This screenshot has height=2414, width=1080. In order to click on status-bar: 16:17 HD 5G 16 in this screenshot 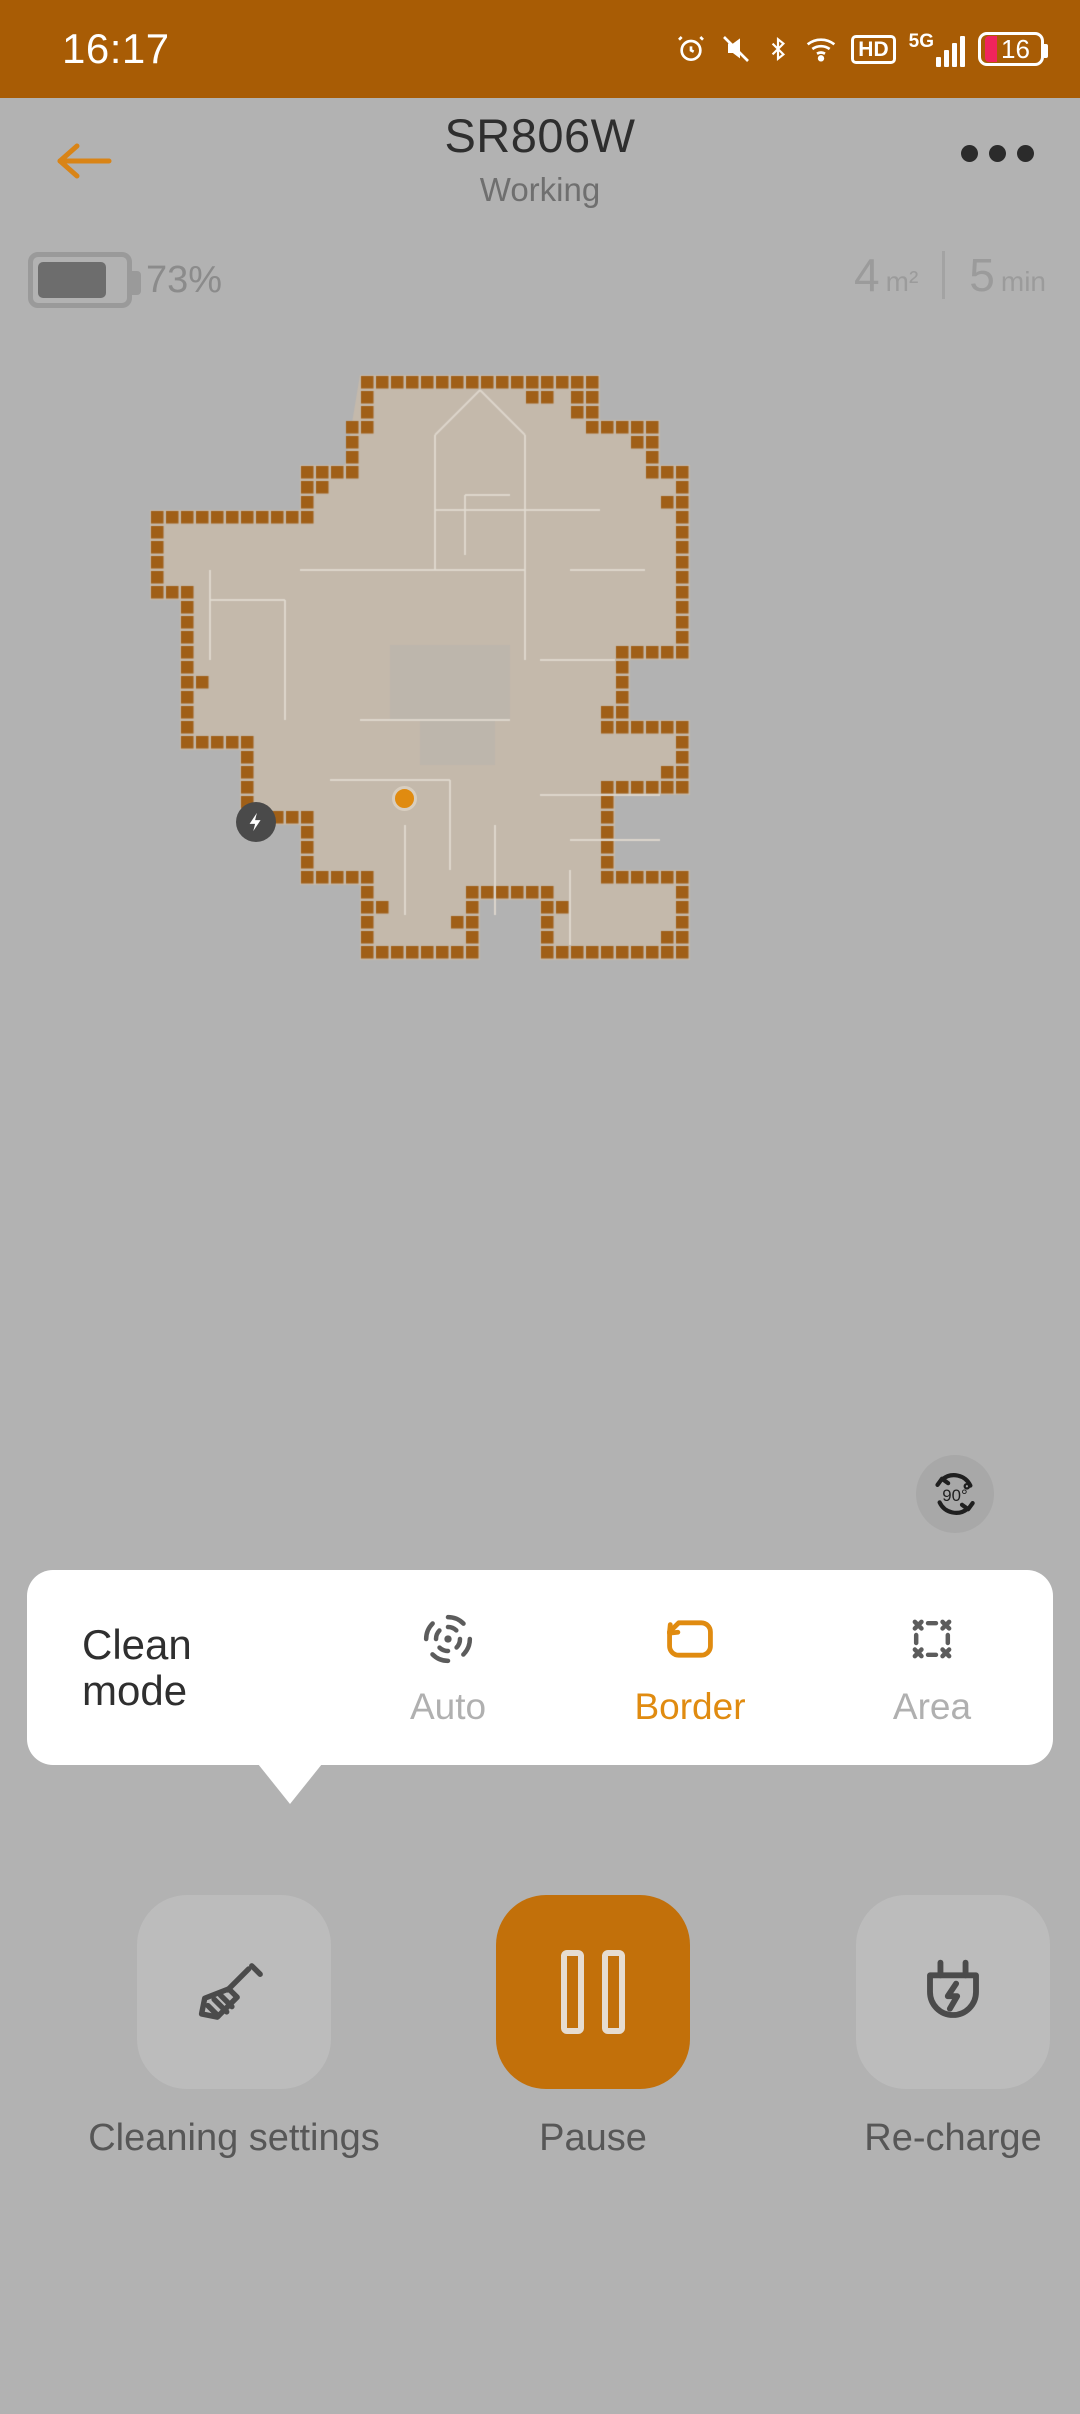, I will do `click(540, 49)`.